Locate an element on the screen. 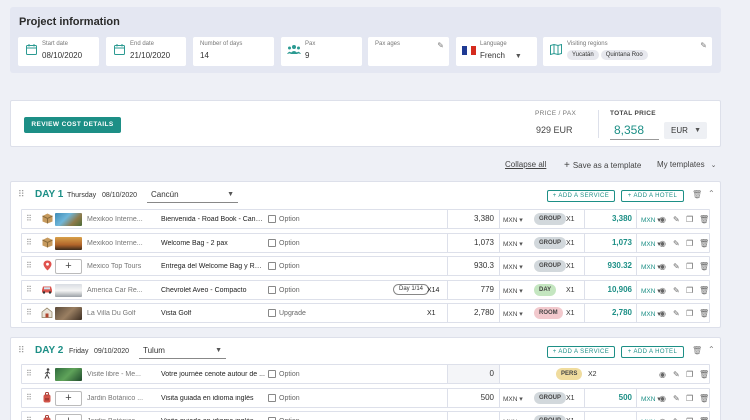  collapse-all-link: Collapse all is located at coordinates (525, 164).